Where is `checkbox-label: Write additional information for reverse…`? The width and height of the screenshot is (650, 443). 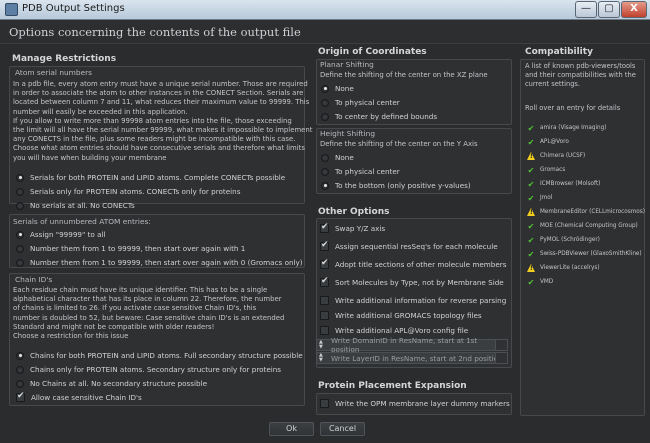
checkbox-label: Write additional information for reverse… is located at coordinates (421, 300).